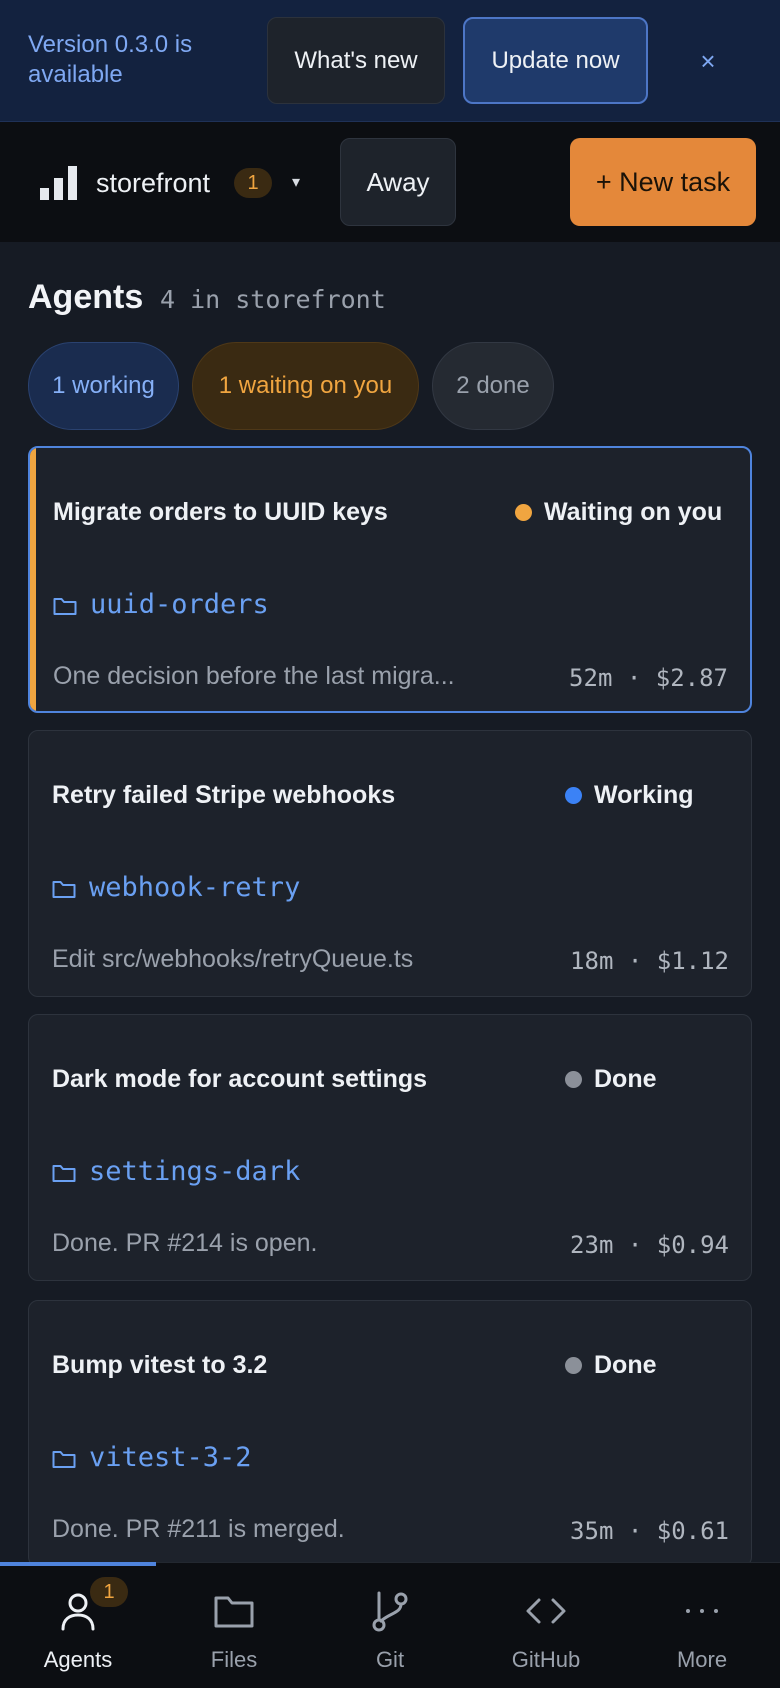 This screenshot has width=780, height=1688. I want to click on filter-working-chip: 1 working, so click(103, 386).